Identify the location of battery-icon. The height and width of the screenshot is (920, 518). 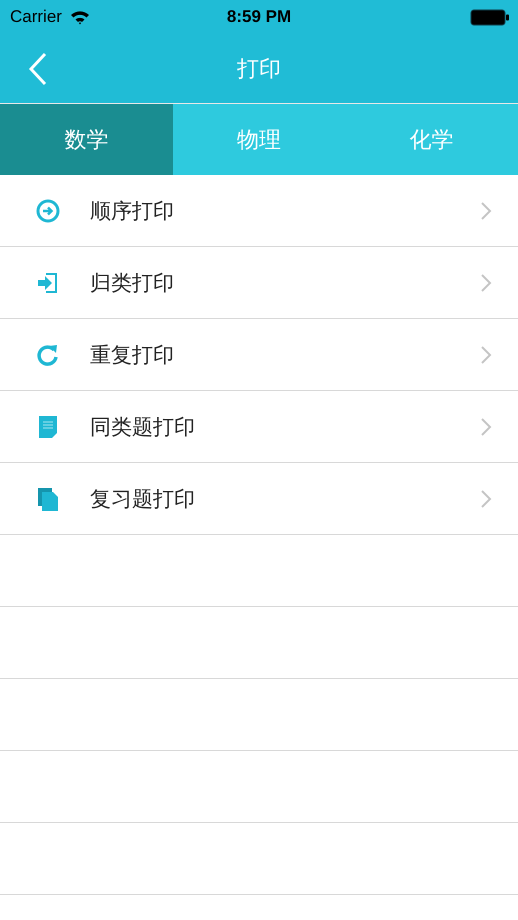
(490, 17).